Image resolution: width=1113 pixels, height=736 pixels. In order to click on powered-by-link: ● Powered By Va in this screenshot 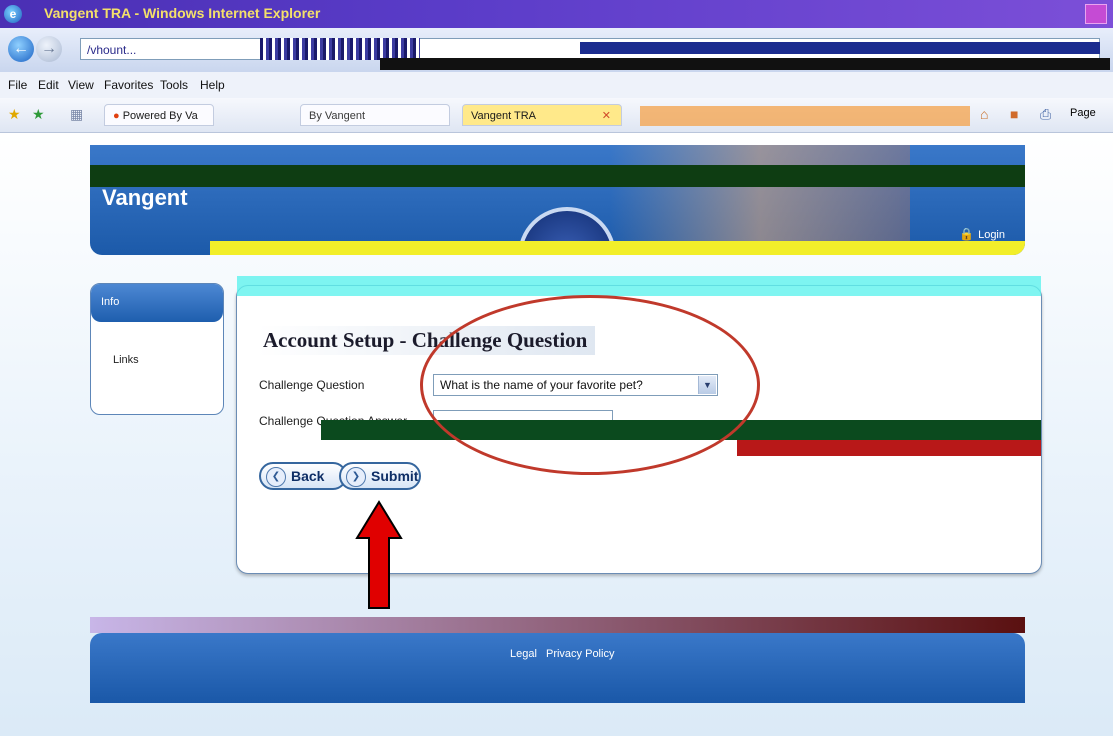, I will do `click(159, 115)`.